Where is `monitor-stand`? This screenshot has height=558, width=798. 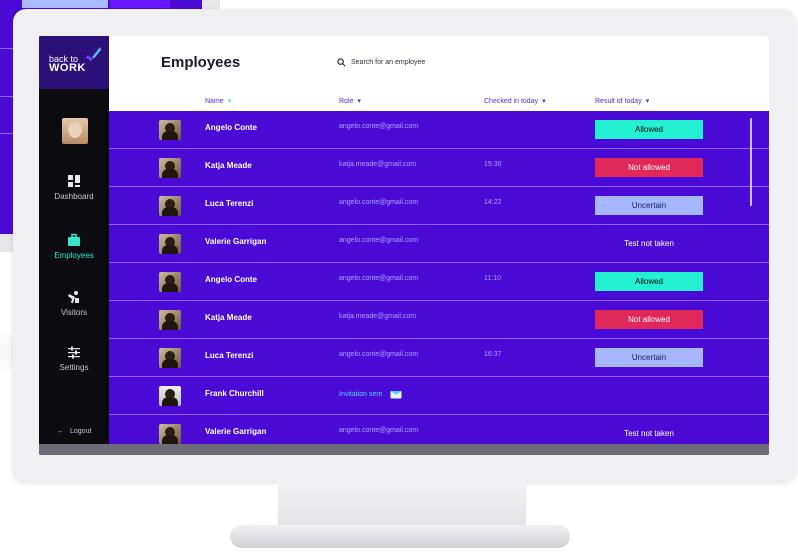 monitor-stand is located at coordinates (402, 503).